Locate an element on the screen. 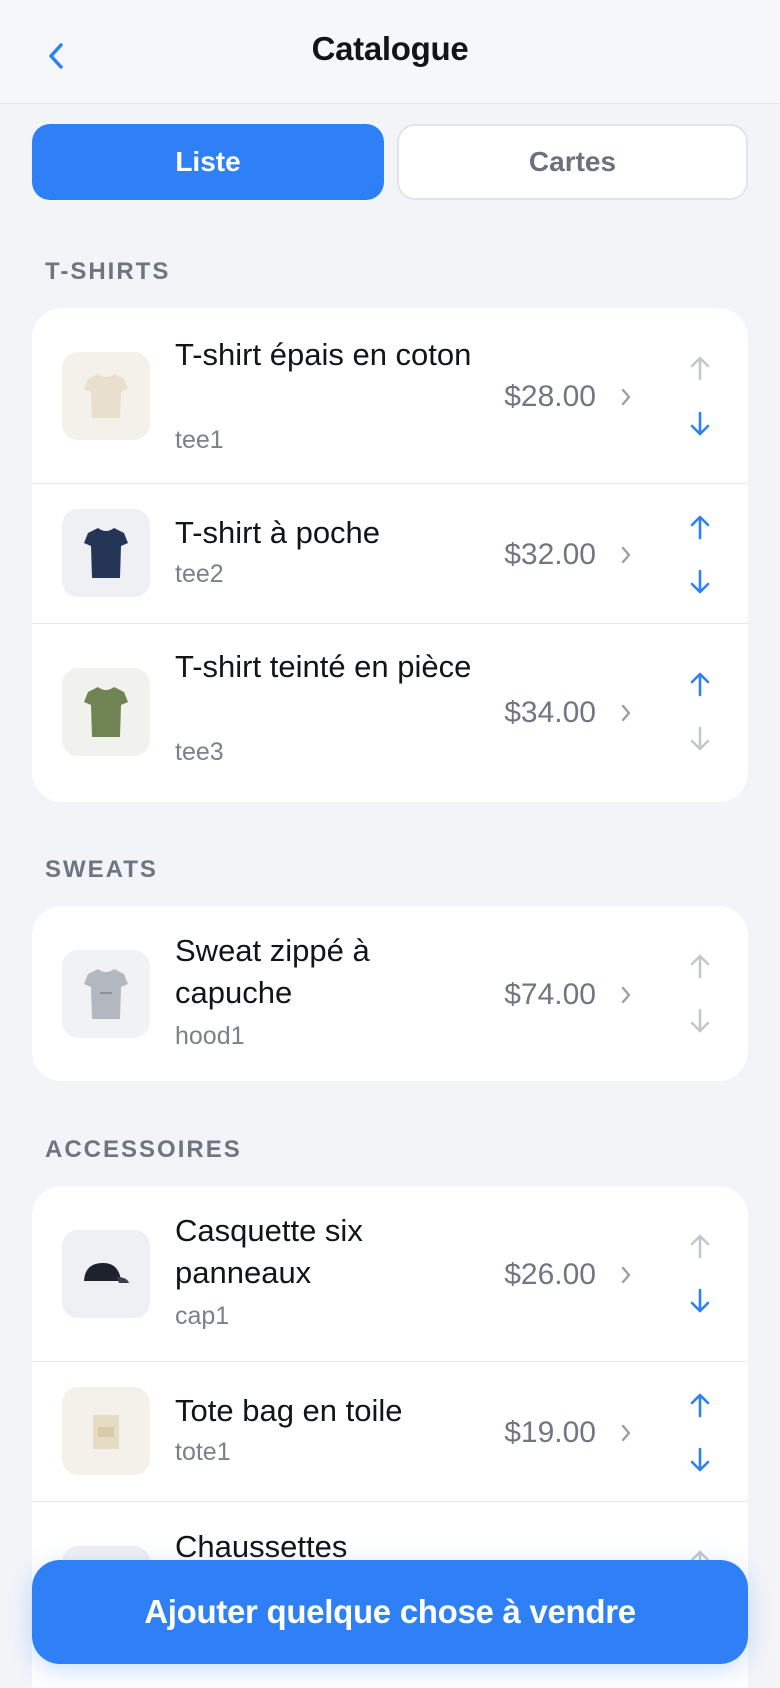  product-row: Casquette six panneaux cap1 $26.00 is located at coordinates (390, 1273).